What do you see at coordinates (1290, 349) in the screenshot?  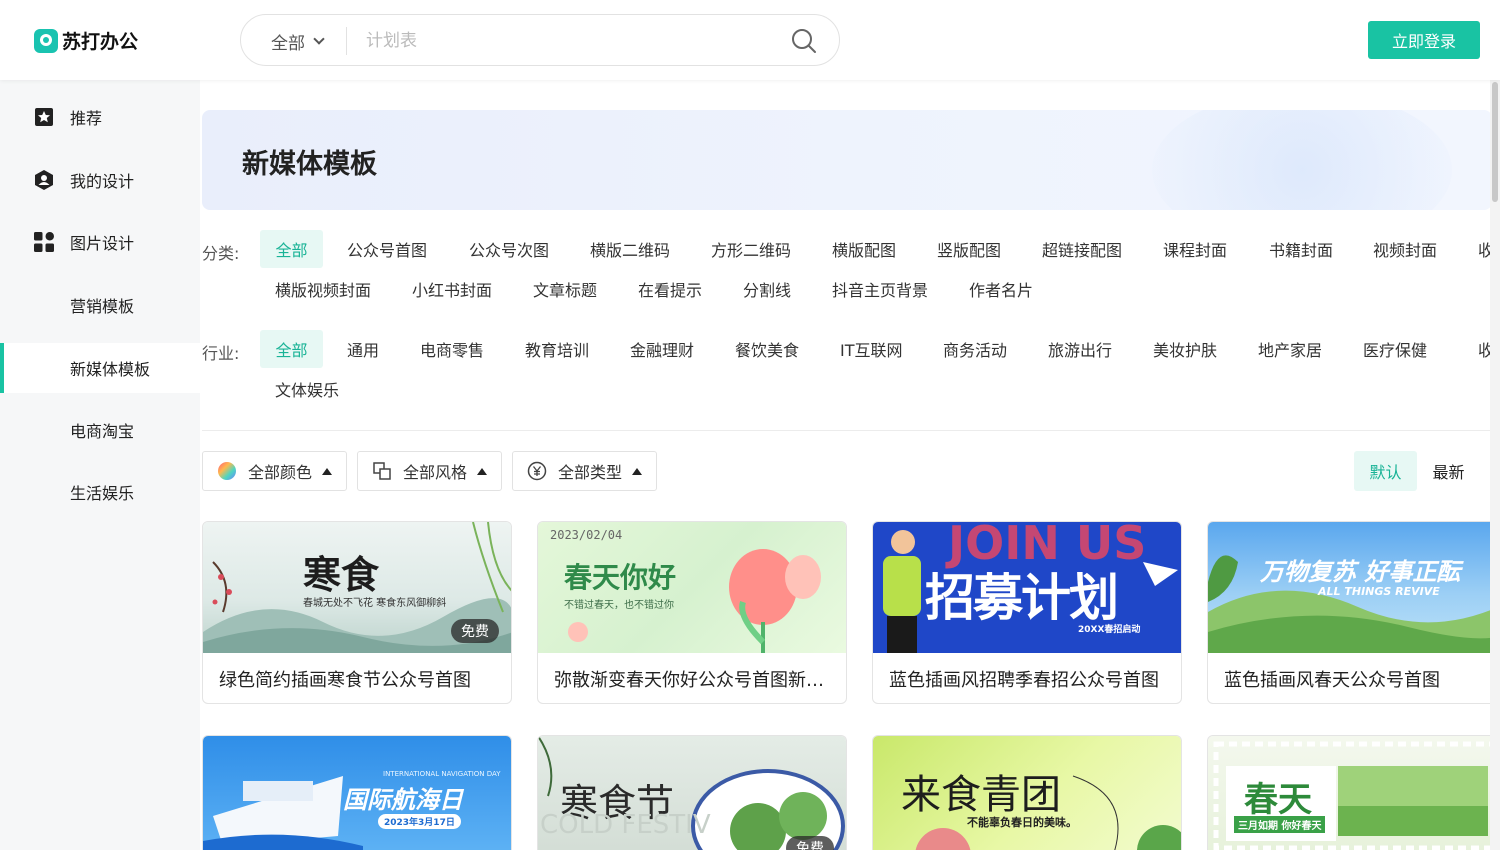 I see `industry-chip: 地产家居` at bounding box center [1290, 349].